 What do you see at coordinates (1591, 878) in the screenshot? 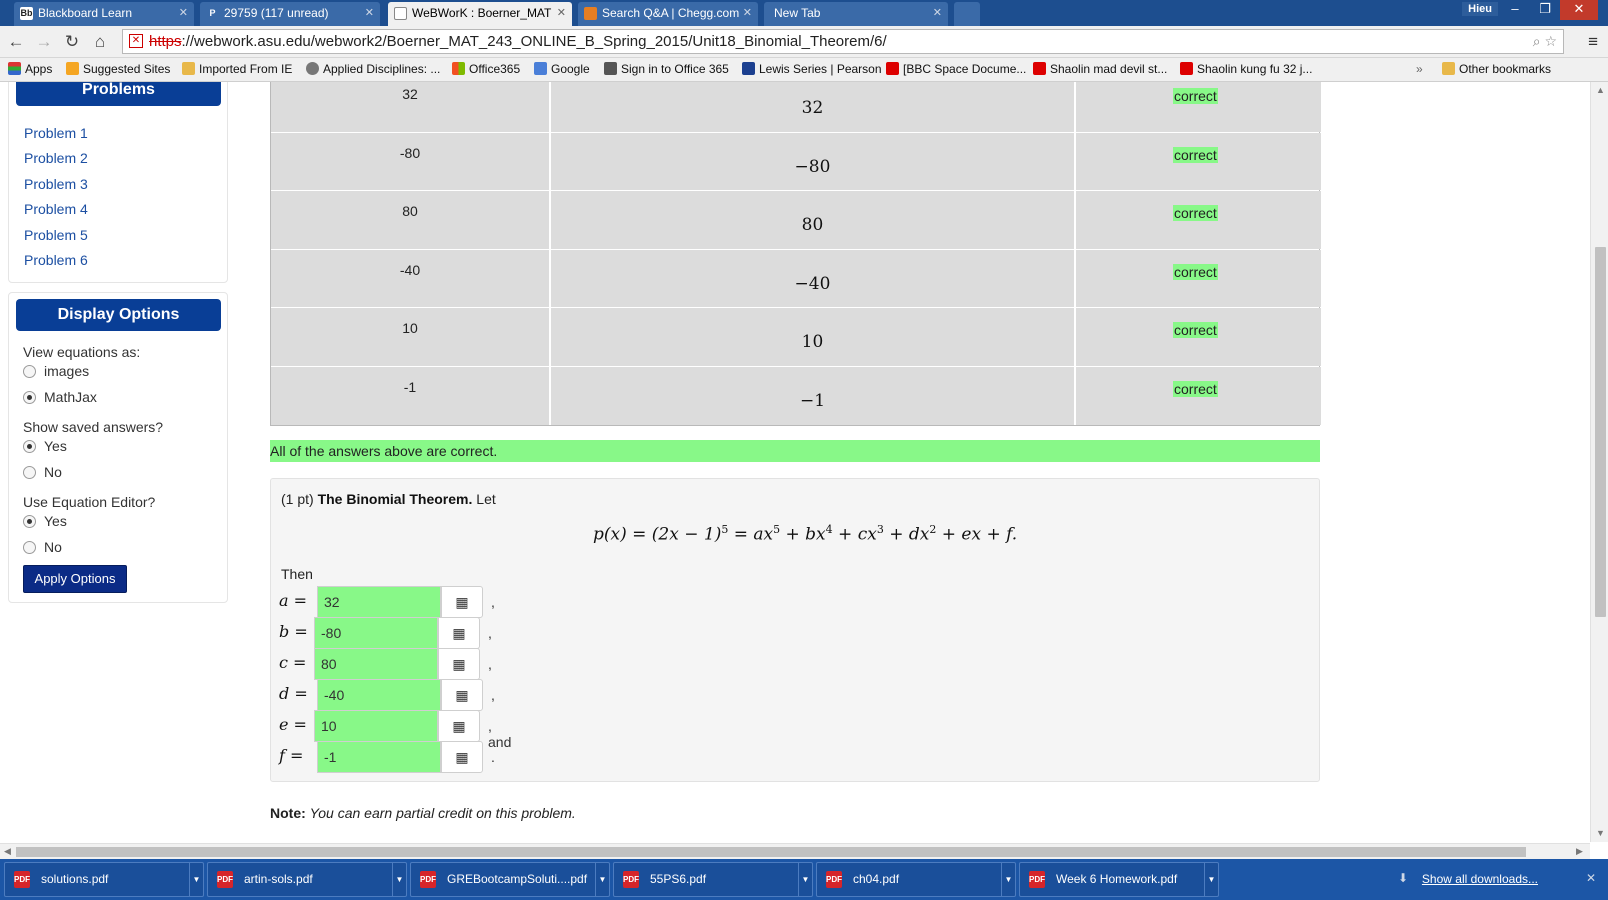
I see `close-downloads-bar-icon: ✕` at bounding box center [1591, 878].